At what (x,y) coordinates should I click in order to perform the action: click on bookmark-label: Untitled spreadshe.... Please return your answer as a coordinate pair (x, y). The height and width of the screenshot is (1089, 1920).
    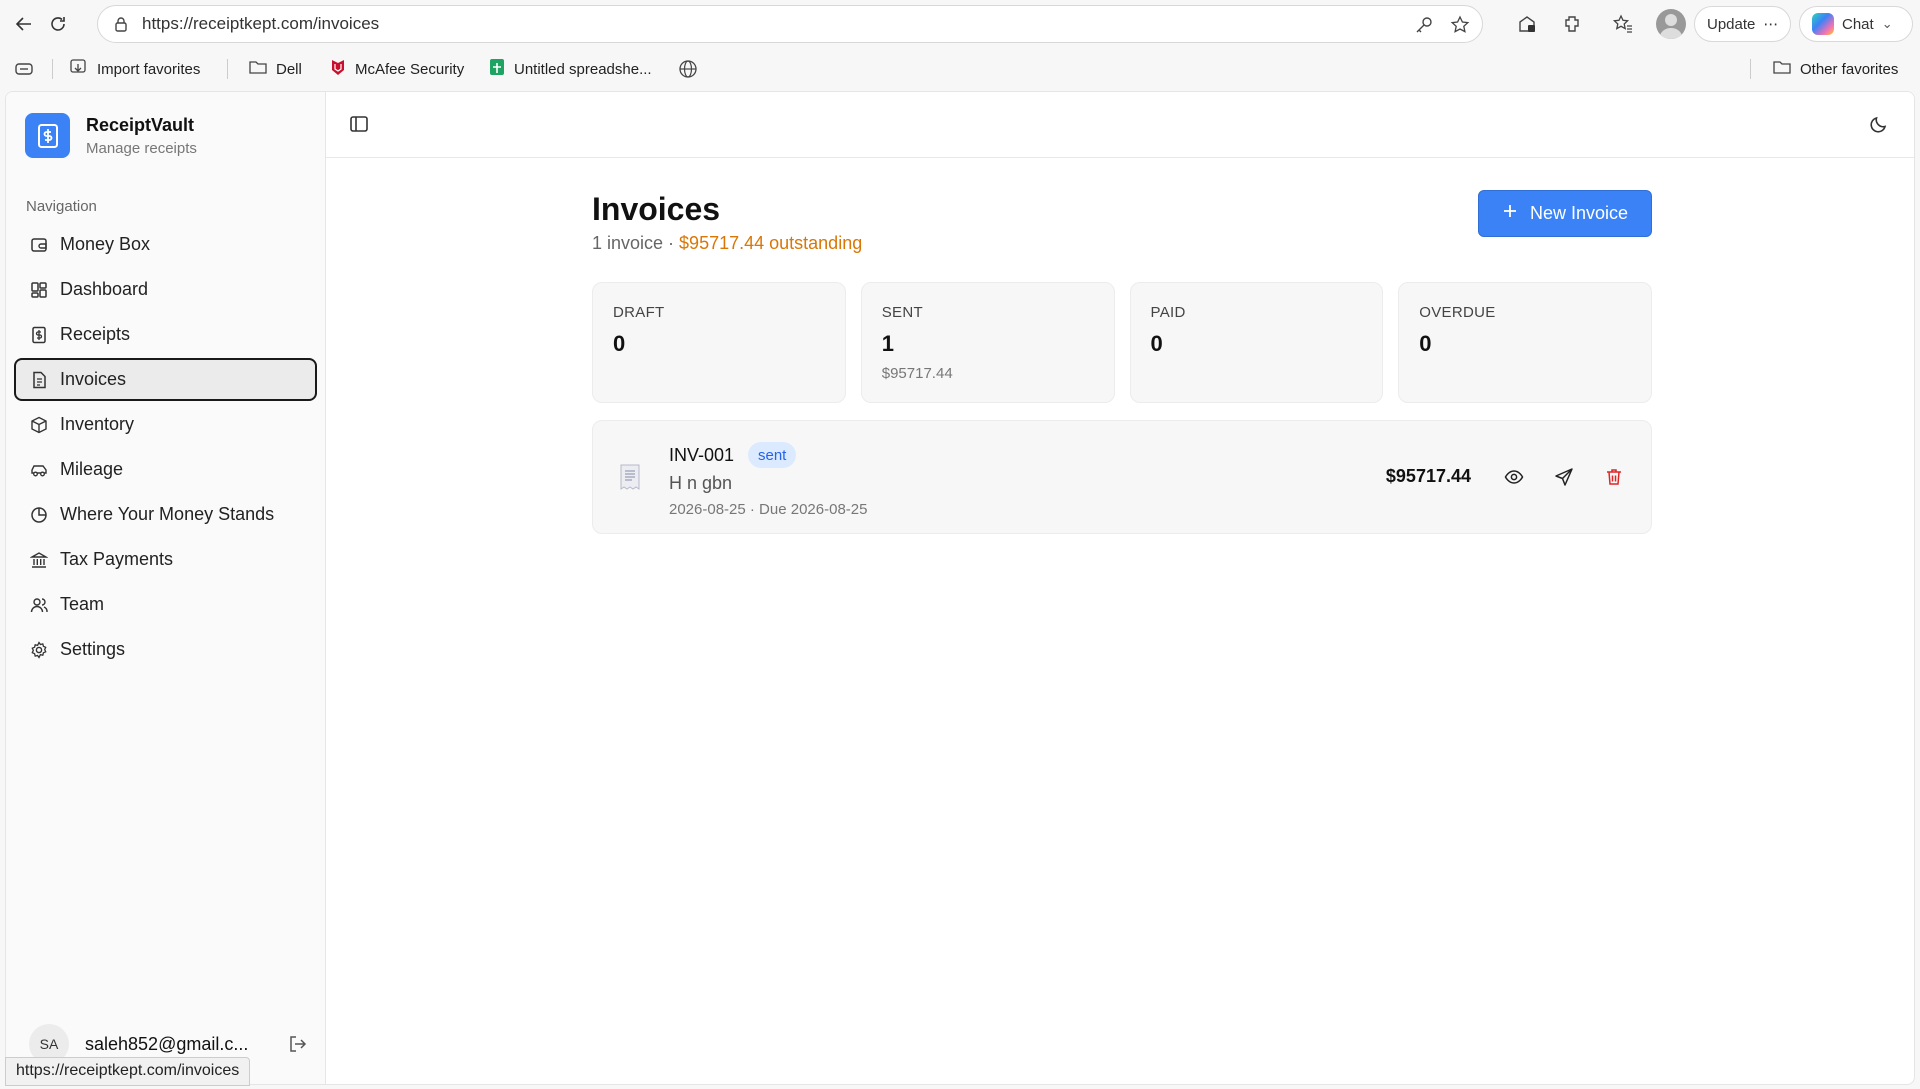
    Looking at the image, I should click on (583, 69).